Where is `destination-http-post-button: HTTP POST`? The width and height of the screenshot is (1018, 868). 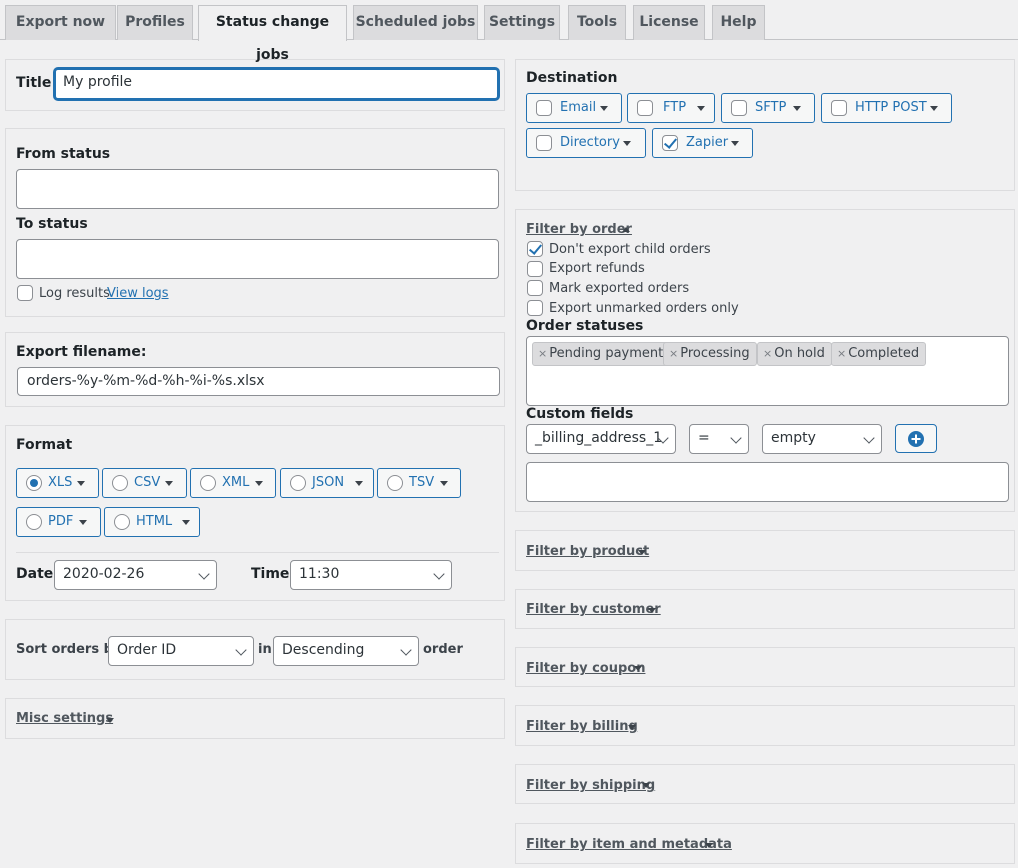
destination-http-post-button: HTTP POST is located at coordinates (886, 108).